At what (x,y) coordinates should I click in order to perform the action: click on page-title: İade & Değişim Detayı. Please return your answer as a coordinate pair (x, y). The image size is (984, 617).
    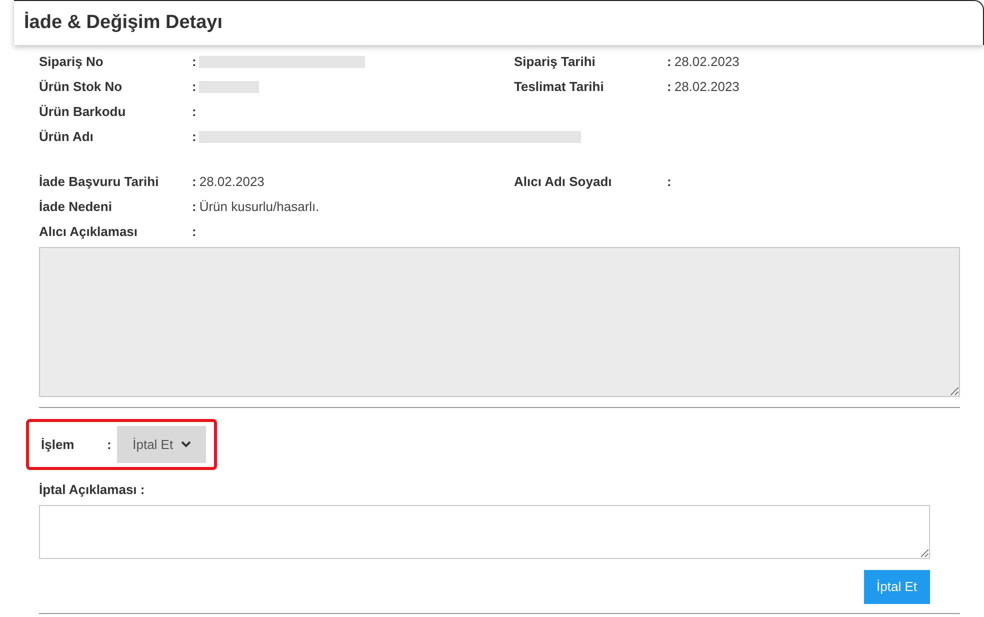
    Looking at the image, I should click on (123, 22).